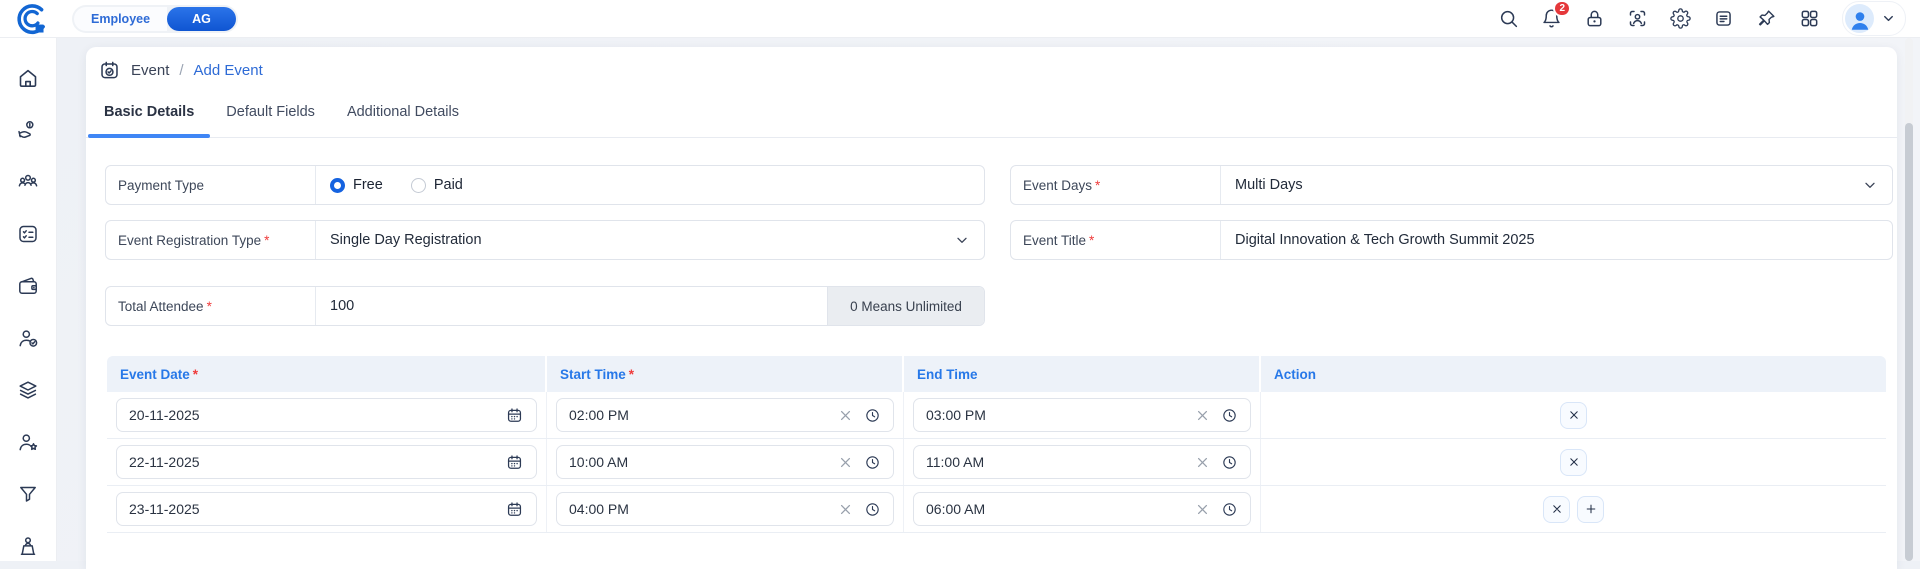  What do you see at coordinates (28, 546) in the screenshot?
I see `speaker-podium-icon` at bounding box center [28, 546].